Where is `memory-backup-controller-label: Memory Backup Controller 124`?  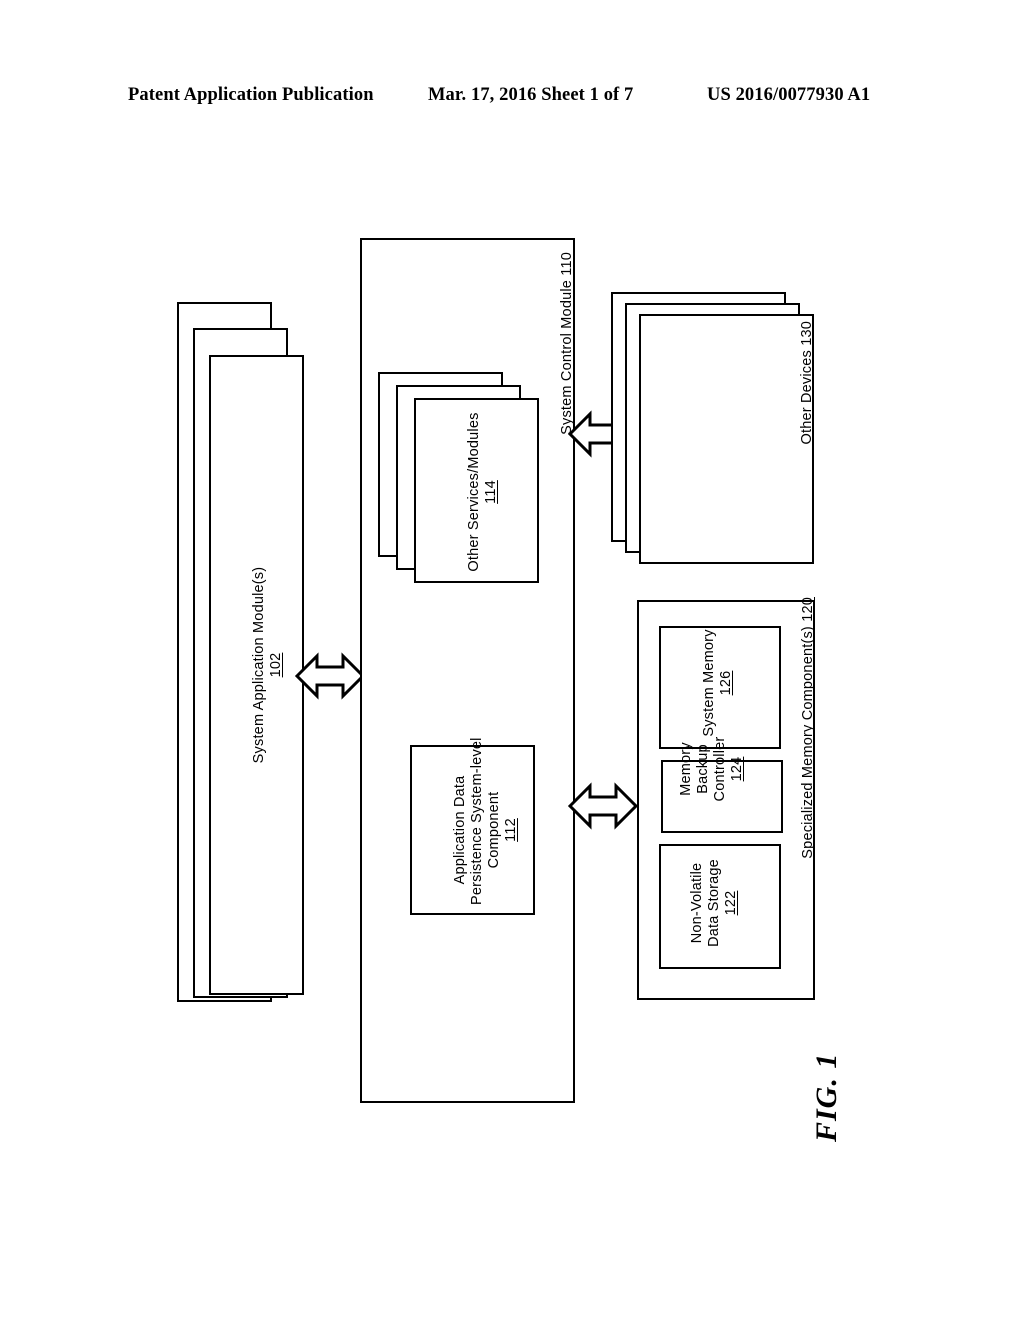
memory-backup-controller-label: Memory Backup Controller 124 is located at coordinates (712, 769).